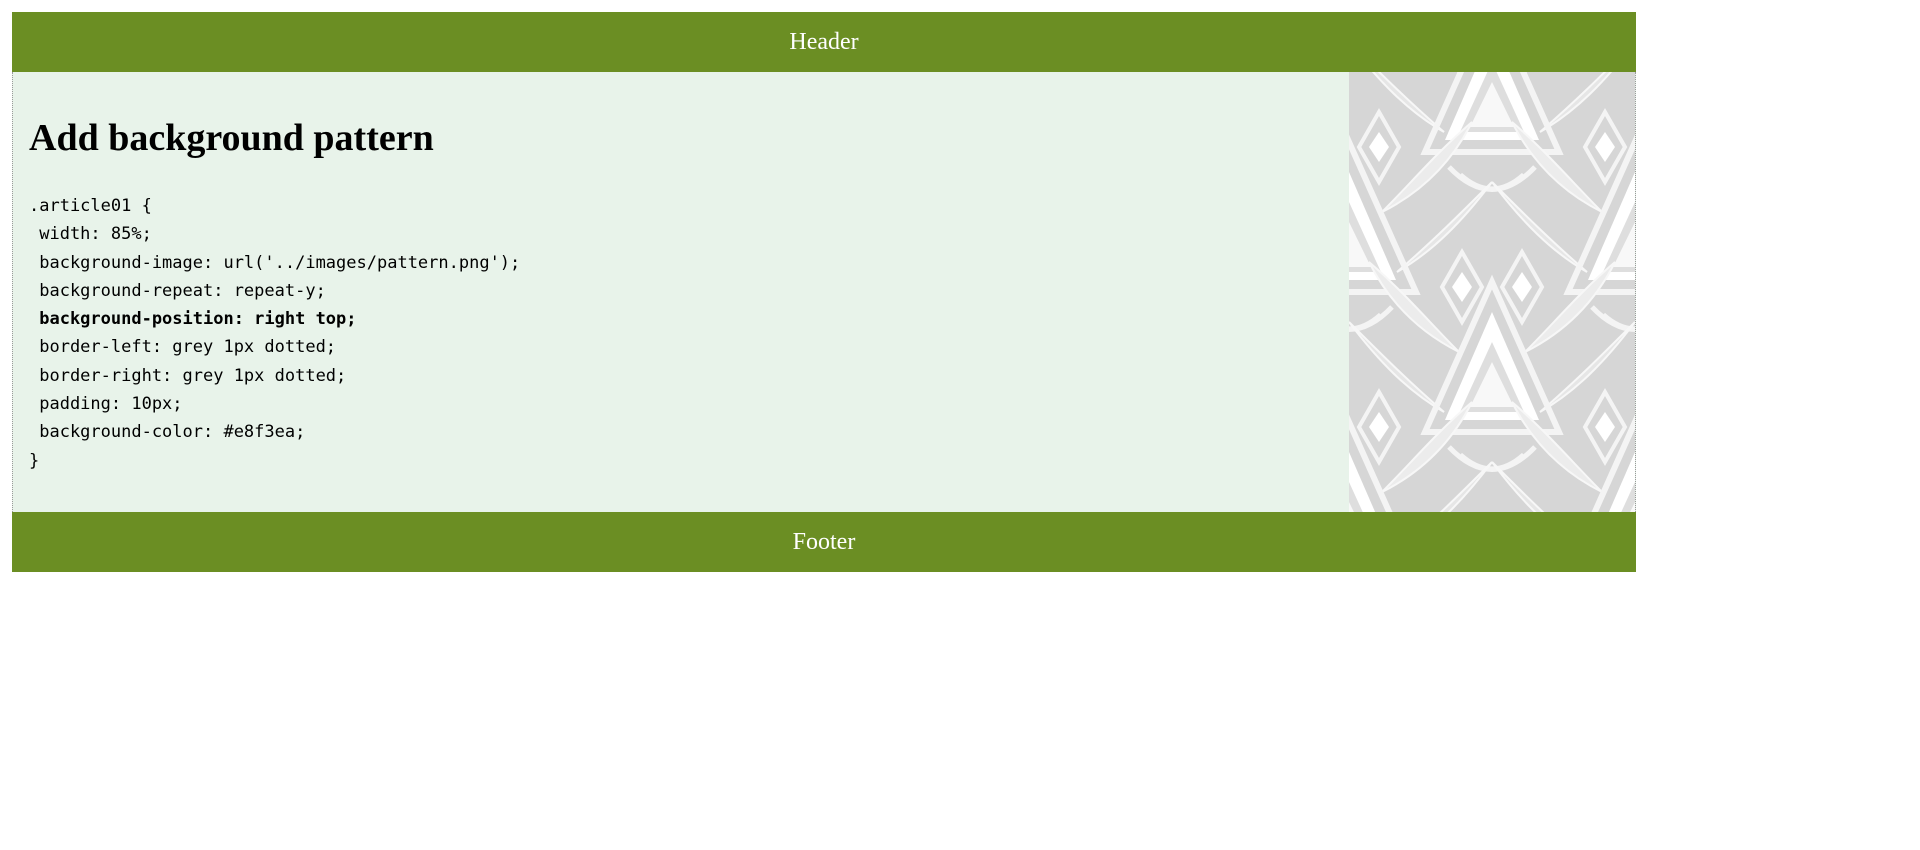  I want to click on header-label: Header, so click(824, 42).